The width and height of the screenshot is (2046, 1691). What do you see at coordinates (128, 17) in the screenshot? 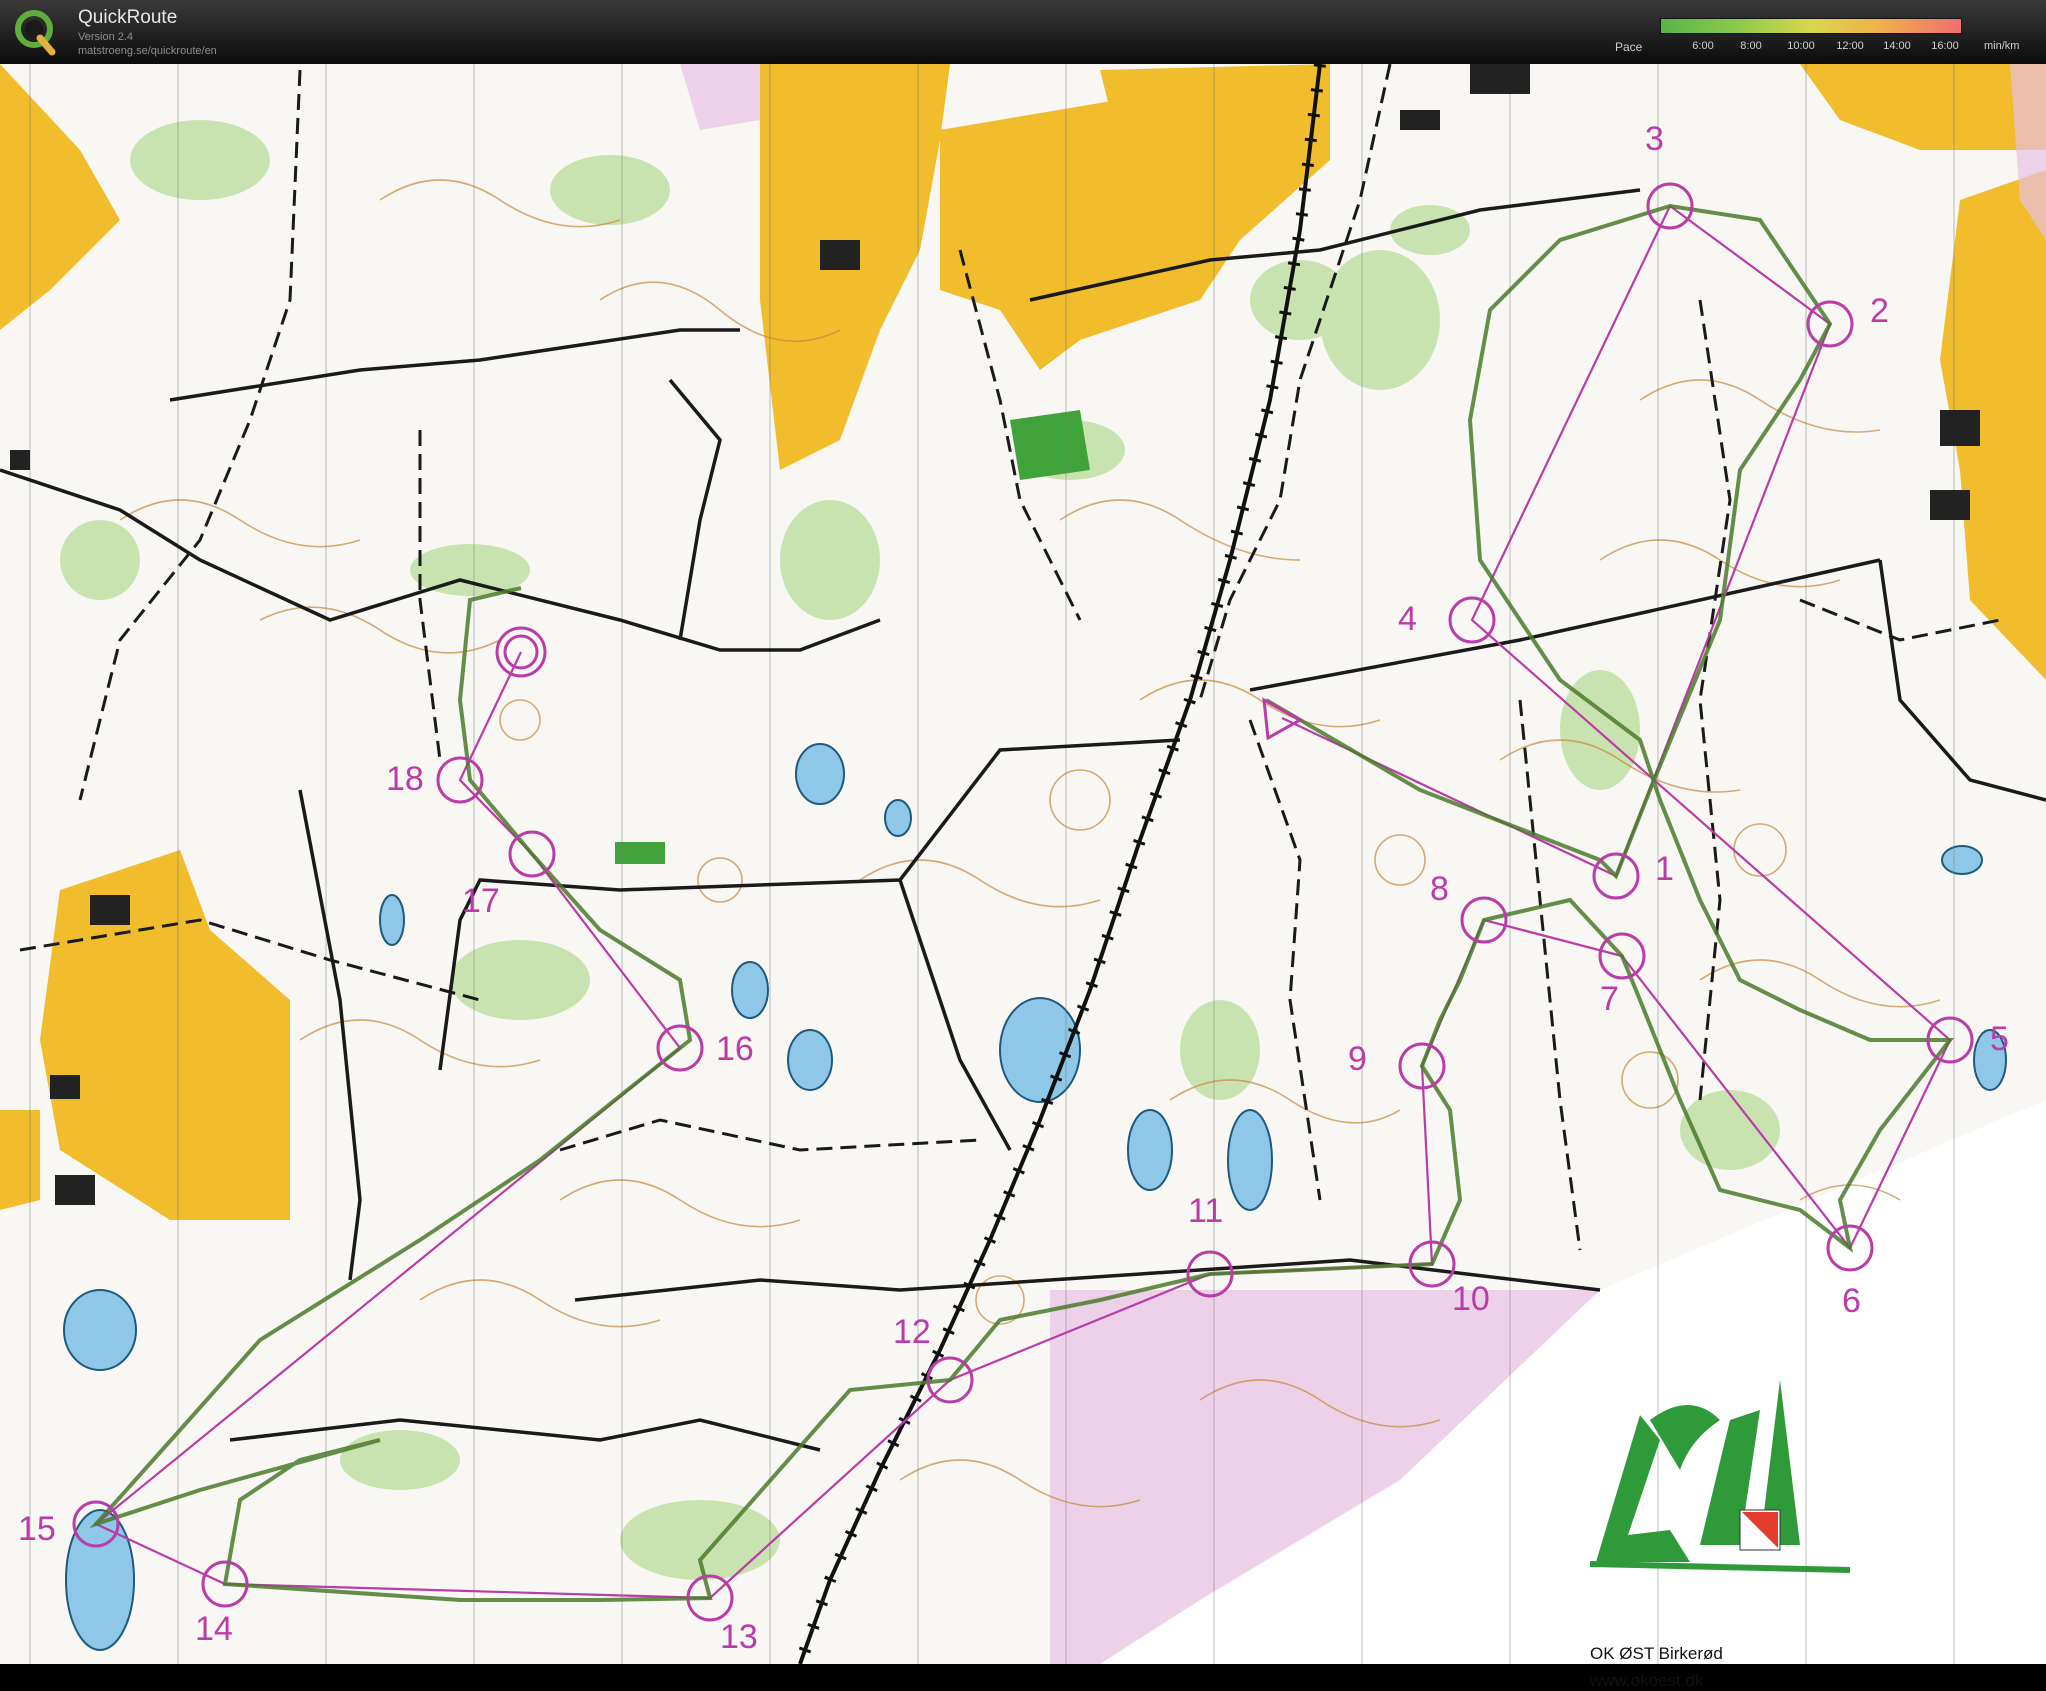
I see `app-title: QuickRoute` at bounding box center [128, 17].